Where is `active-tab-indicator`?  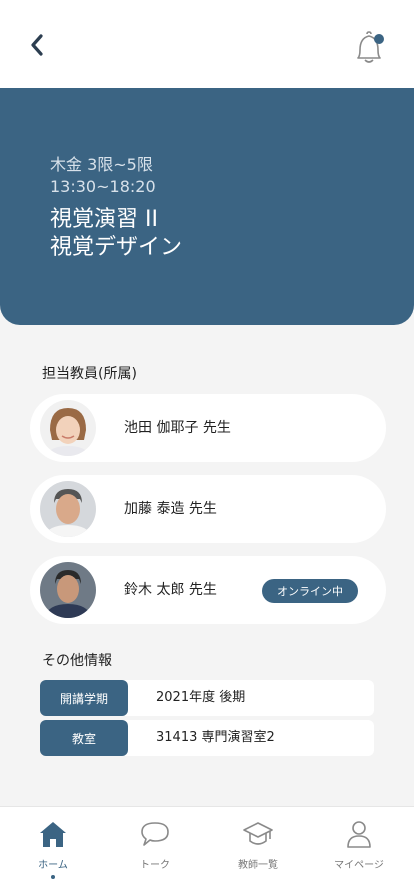
active-tab-indicator is located at coordinates (53, 877).